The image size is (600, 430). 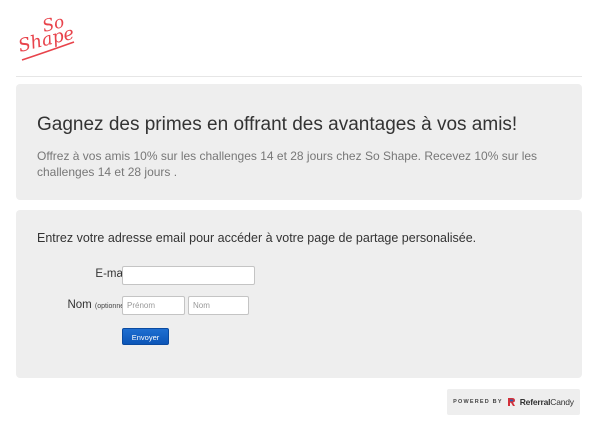 I want to click on name-label-text: Nom, so click(x=79, y=305).